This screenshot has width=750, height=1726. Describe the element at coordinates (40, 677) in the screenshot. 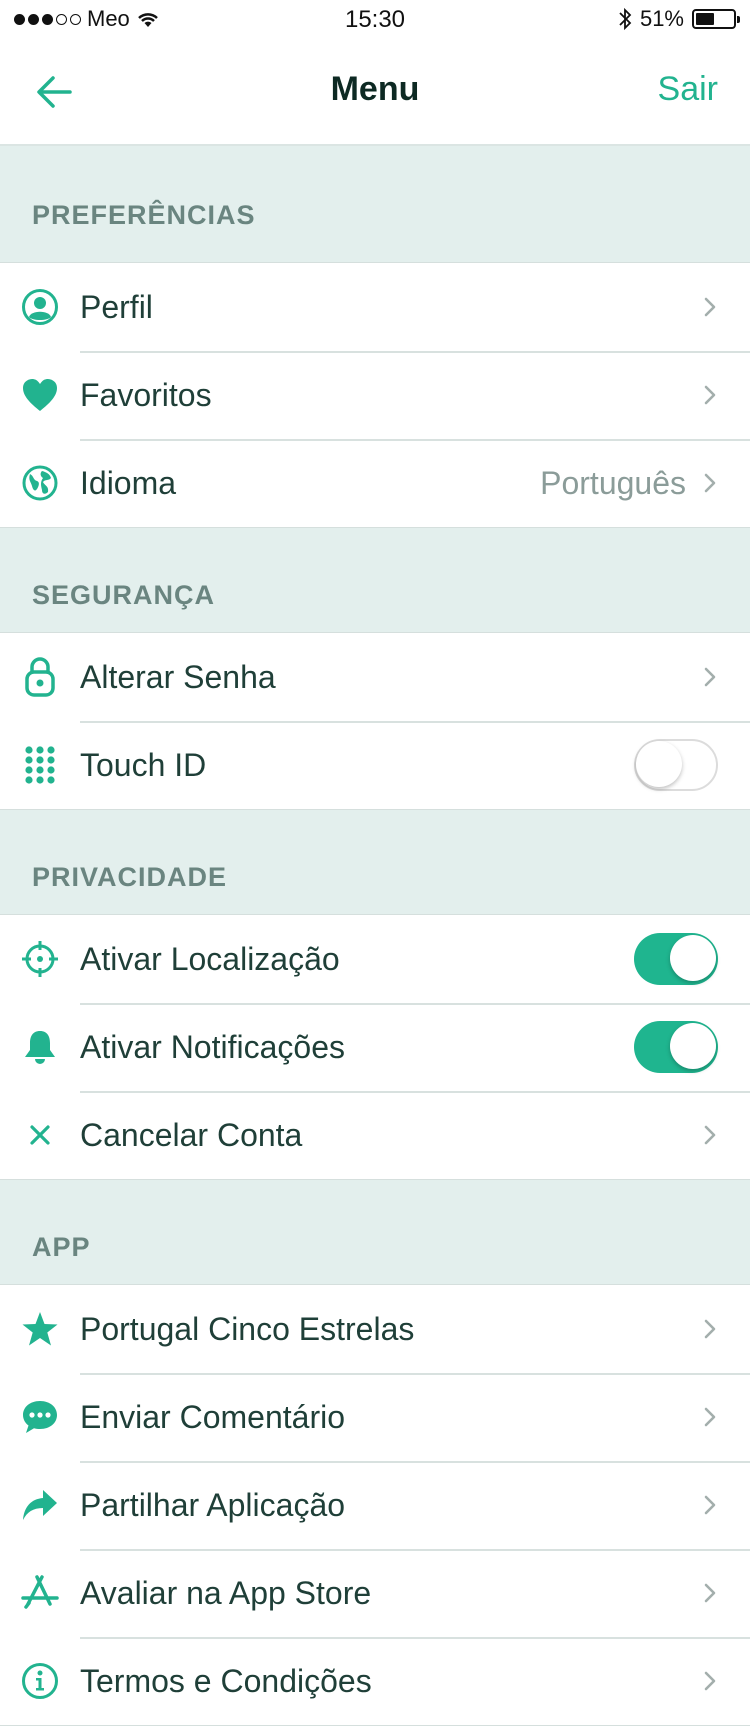

I see `lock-icon` at that location.